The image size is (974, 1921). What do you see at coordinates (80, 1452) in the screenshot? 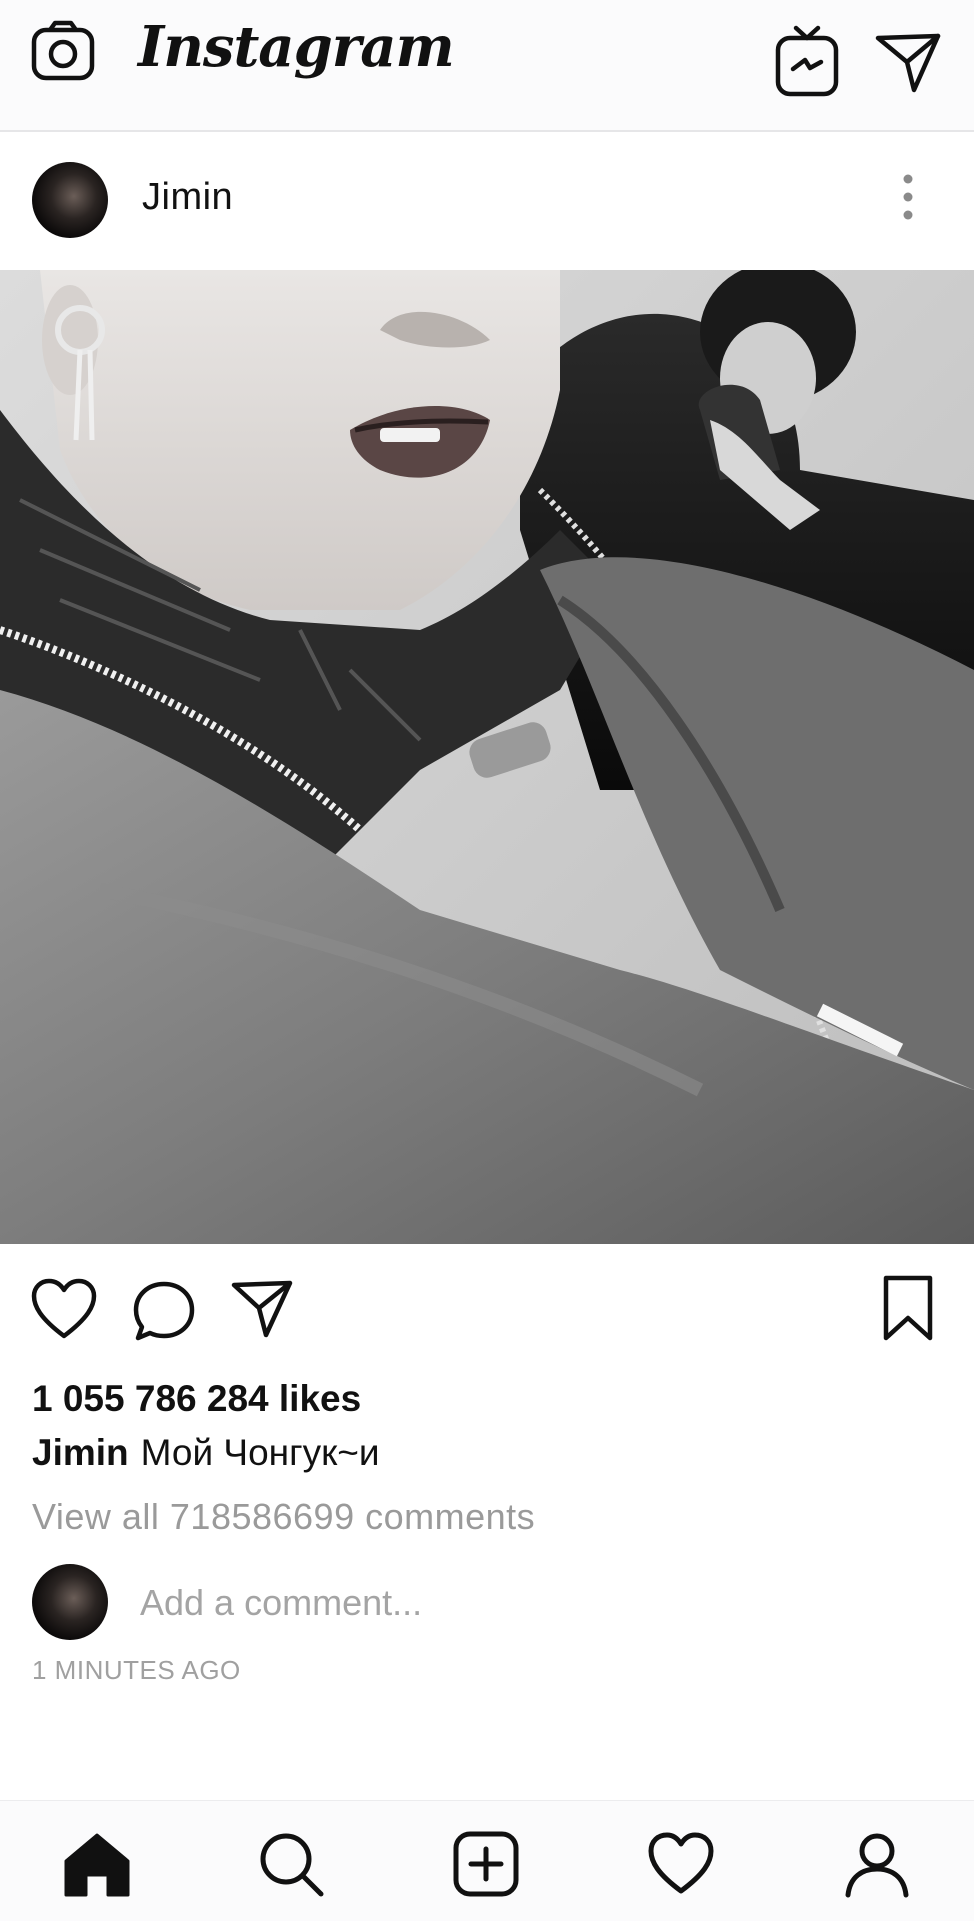
I see `caption-username: Jimin` at bounding box center [80, 1452].